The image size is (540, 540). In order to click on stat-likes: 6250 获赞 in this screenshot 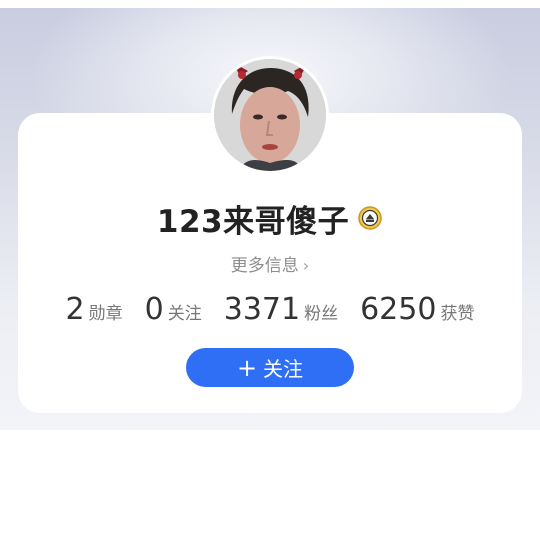, I will do `click(417, 309)`.